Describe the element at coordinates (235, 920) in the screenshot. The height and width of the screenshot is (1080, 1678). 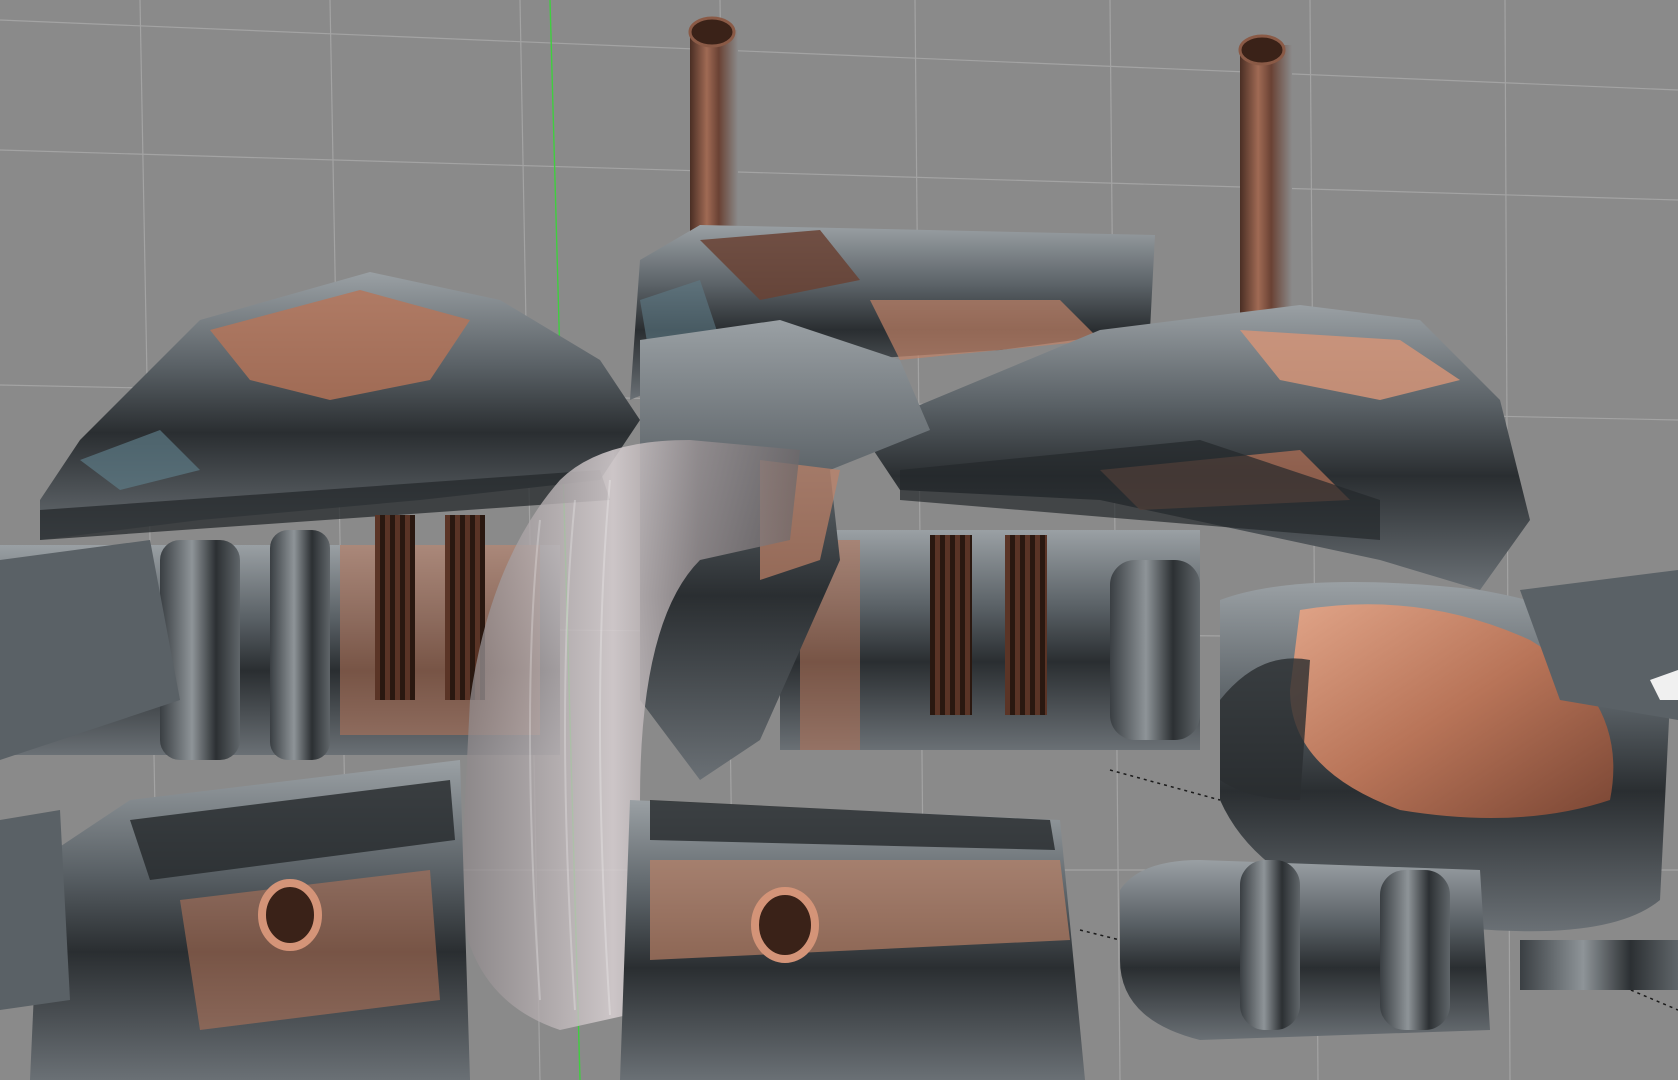
I see `lower-left-block` at that location.